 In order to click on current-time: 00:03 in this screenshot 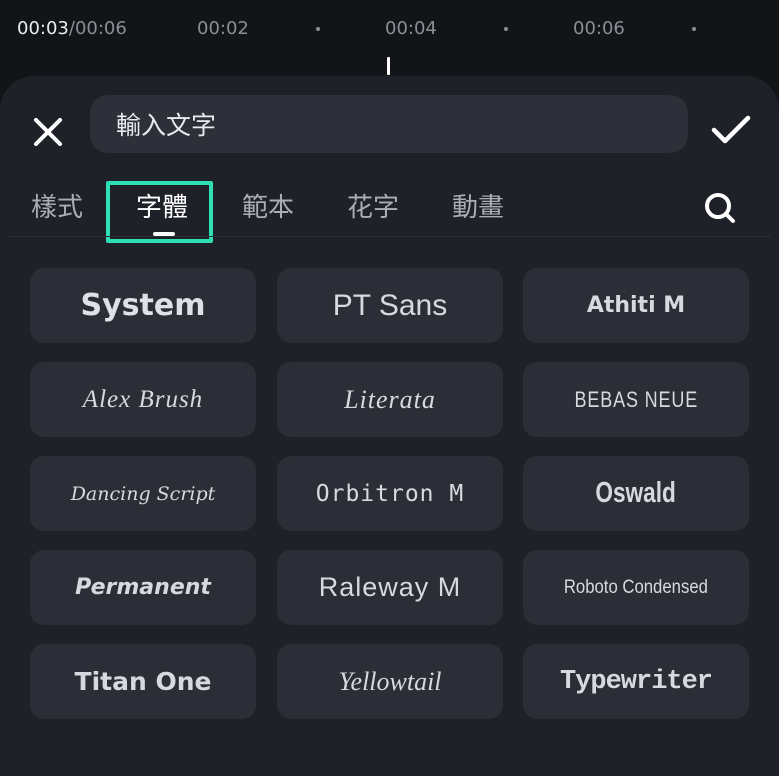, I will do `click(43, 28)`.